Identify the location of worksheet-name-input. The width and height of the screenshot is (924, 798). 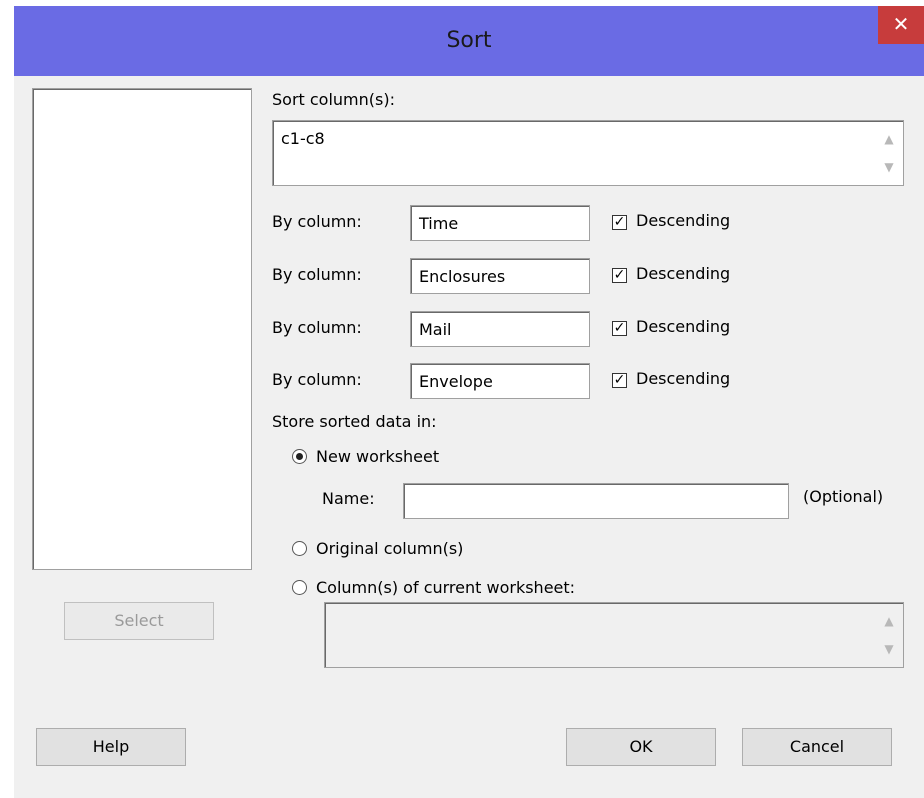
(596, 501).